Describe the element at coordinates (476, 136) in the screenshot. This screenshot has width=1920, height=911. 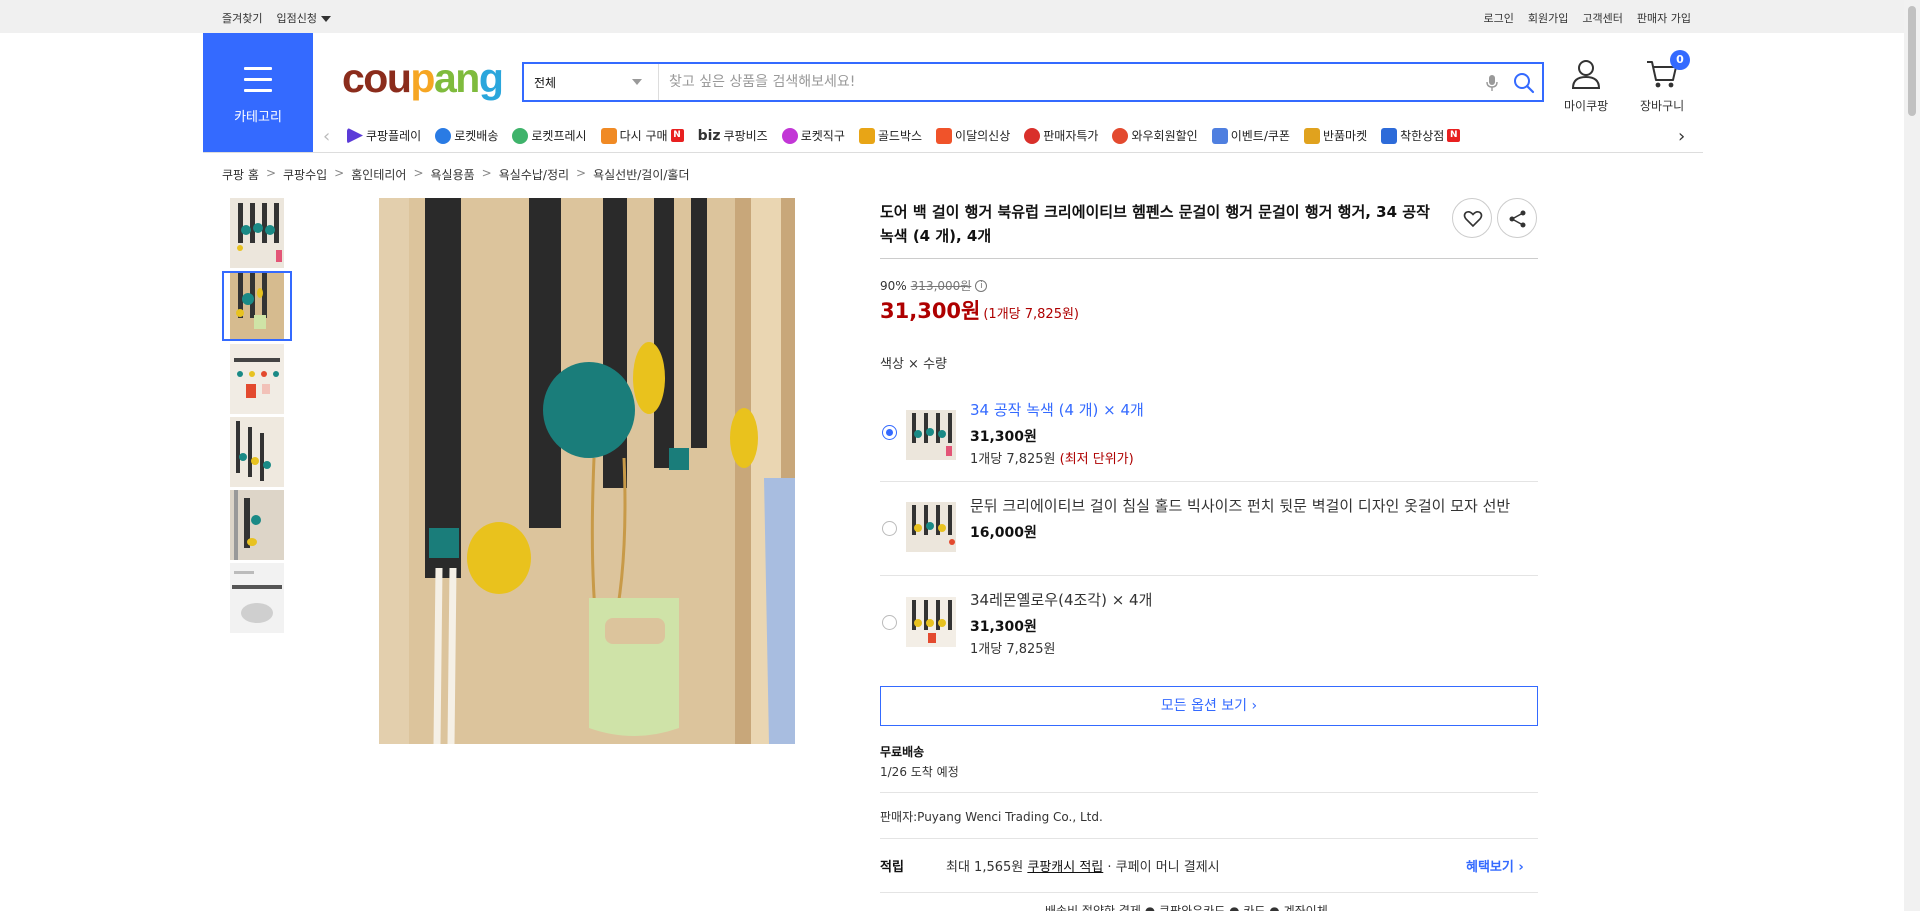
I see `nav-label: 로켓배송` at that location.